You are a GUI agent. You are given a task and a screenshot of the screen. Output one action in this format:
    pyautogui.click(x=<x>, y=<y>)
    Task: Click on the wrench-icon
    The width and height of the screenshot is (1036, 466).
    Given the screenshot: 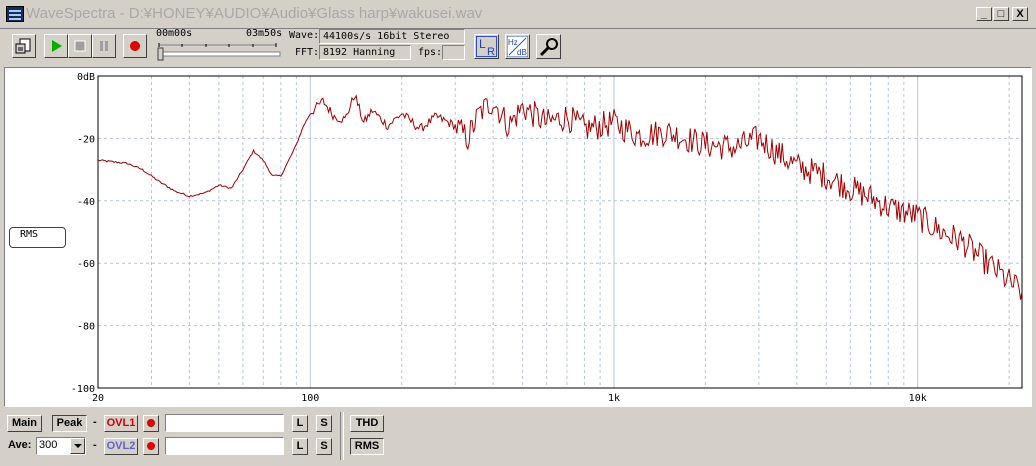 What is the action you would take?
    pyautogui.click(x=548, y=46)
    